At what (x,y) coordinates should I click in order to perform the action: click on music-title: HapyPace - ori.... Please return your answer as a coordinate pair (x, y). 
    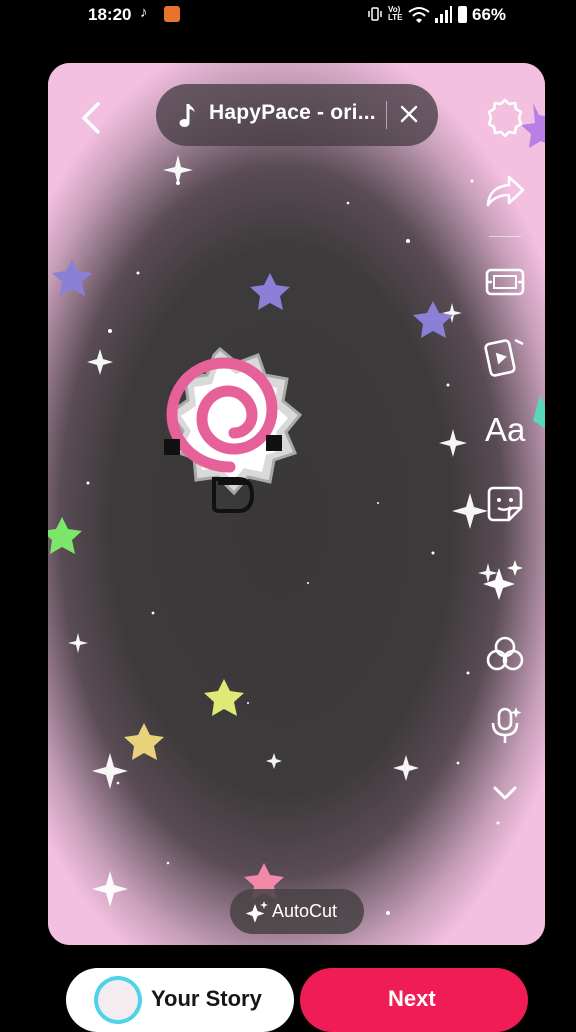
    Looking at the image, I should click on (292, 113).